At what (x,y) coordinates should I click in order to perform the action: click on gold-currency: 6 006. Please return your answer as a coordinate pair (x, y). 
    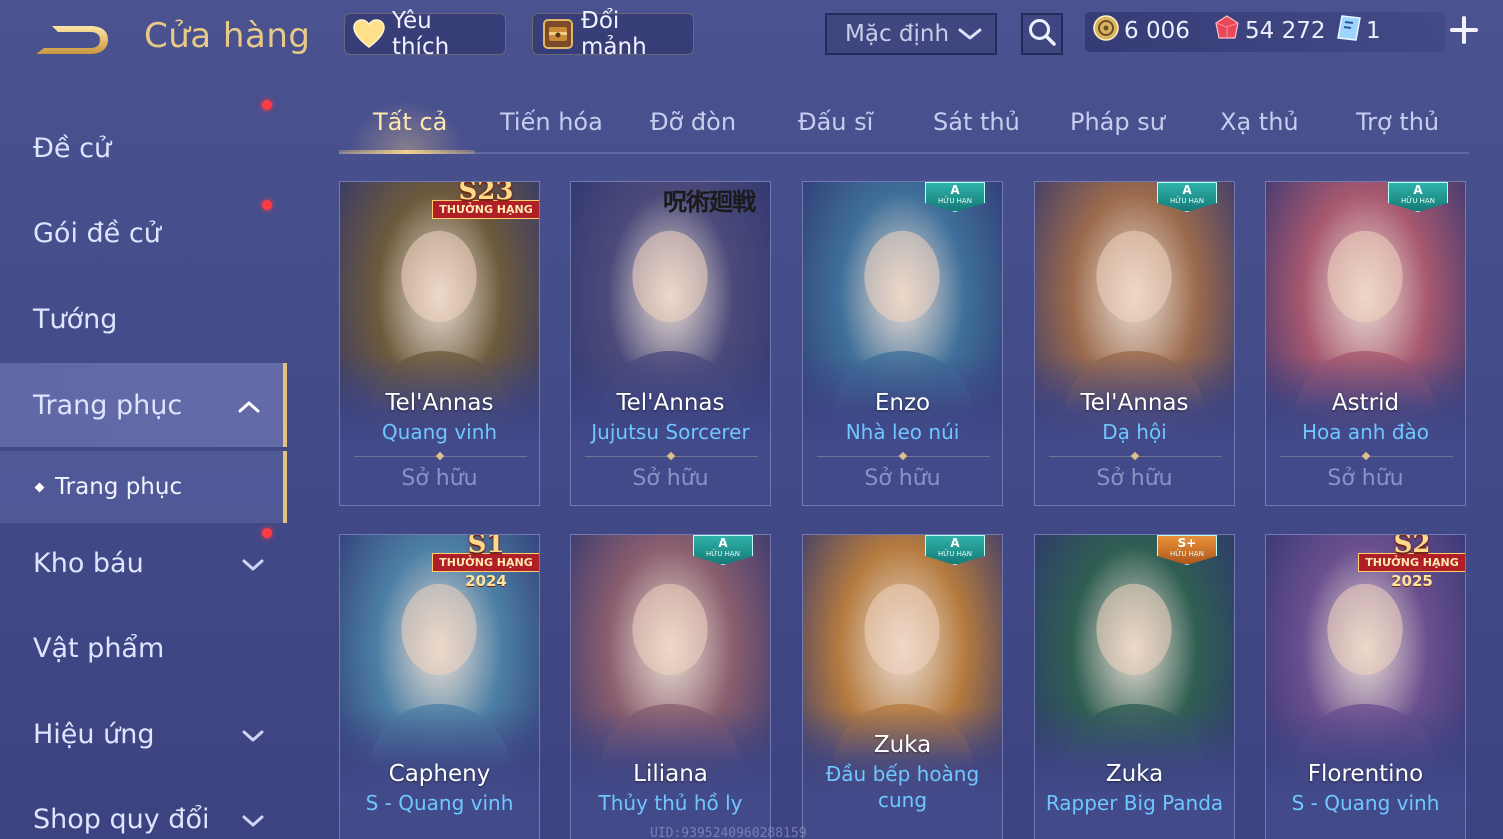
    Looking at the image, I should click on (1141, 31).